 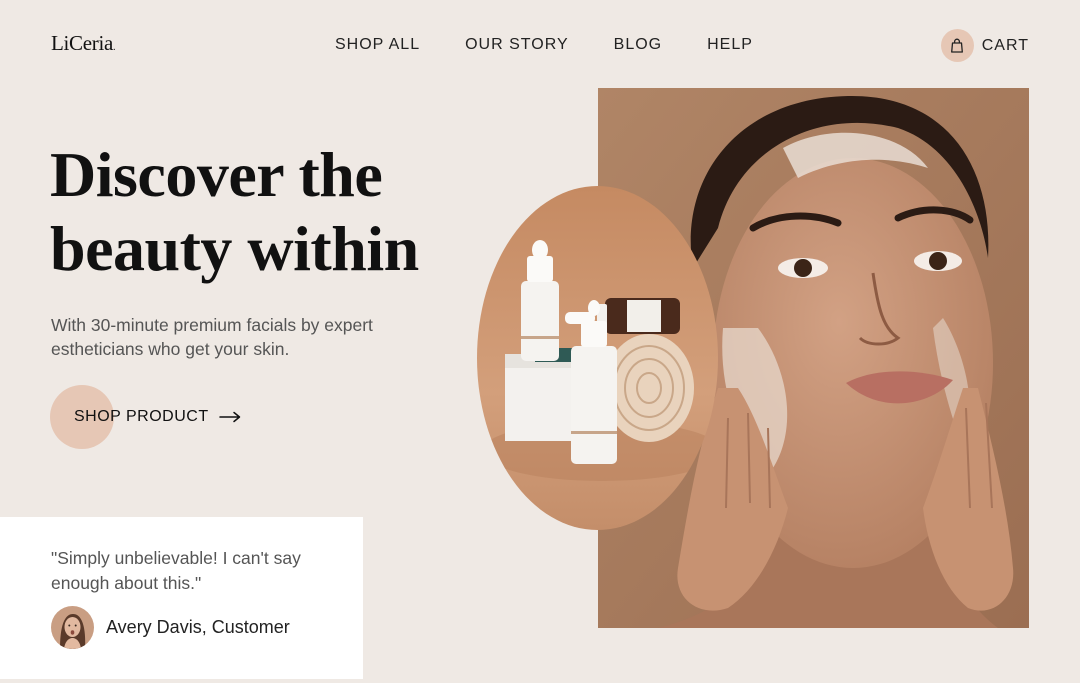 I want to click on arrow-right-icon, so click(x=229, y=417).